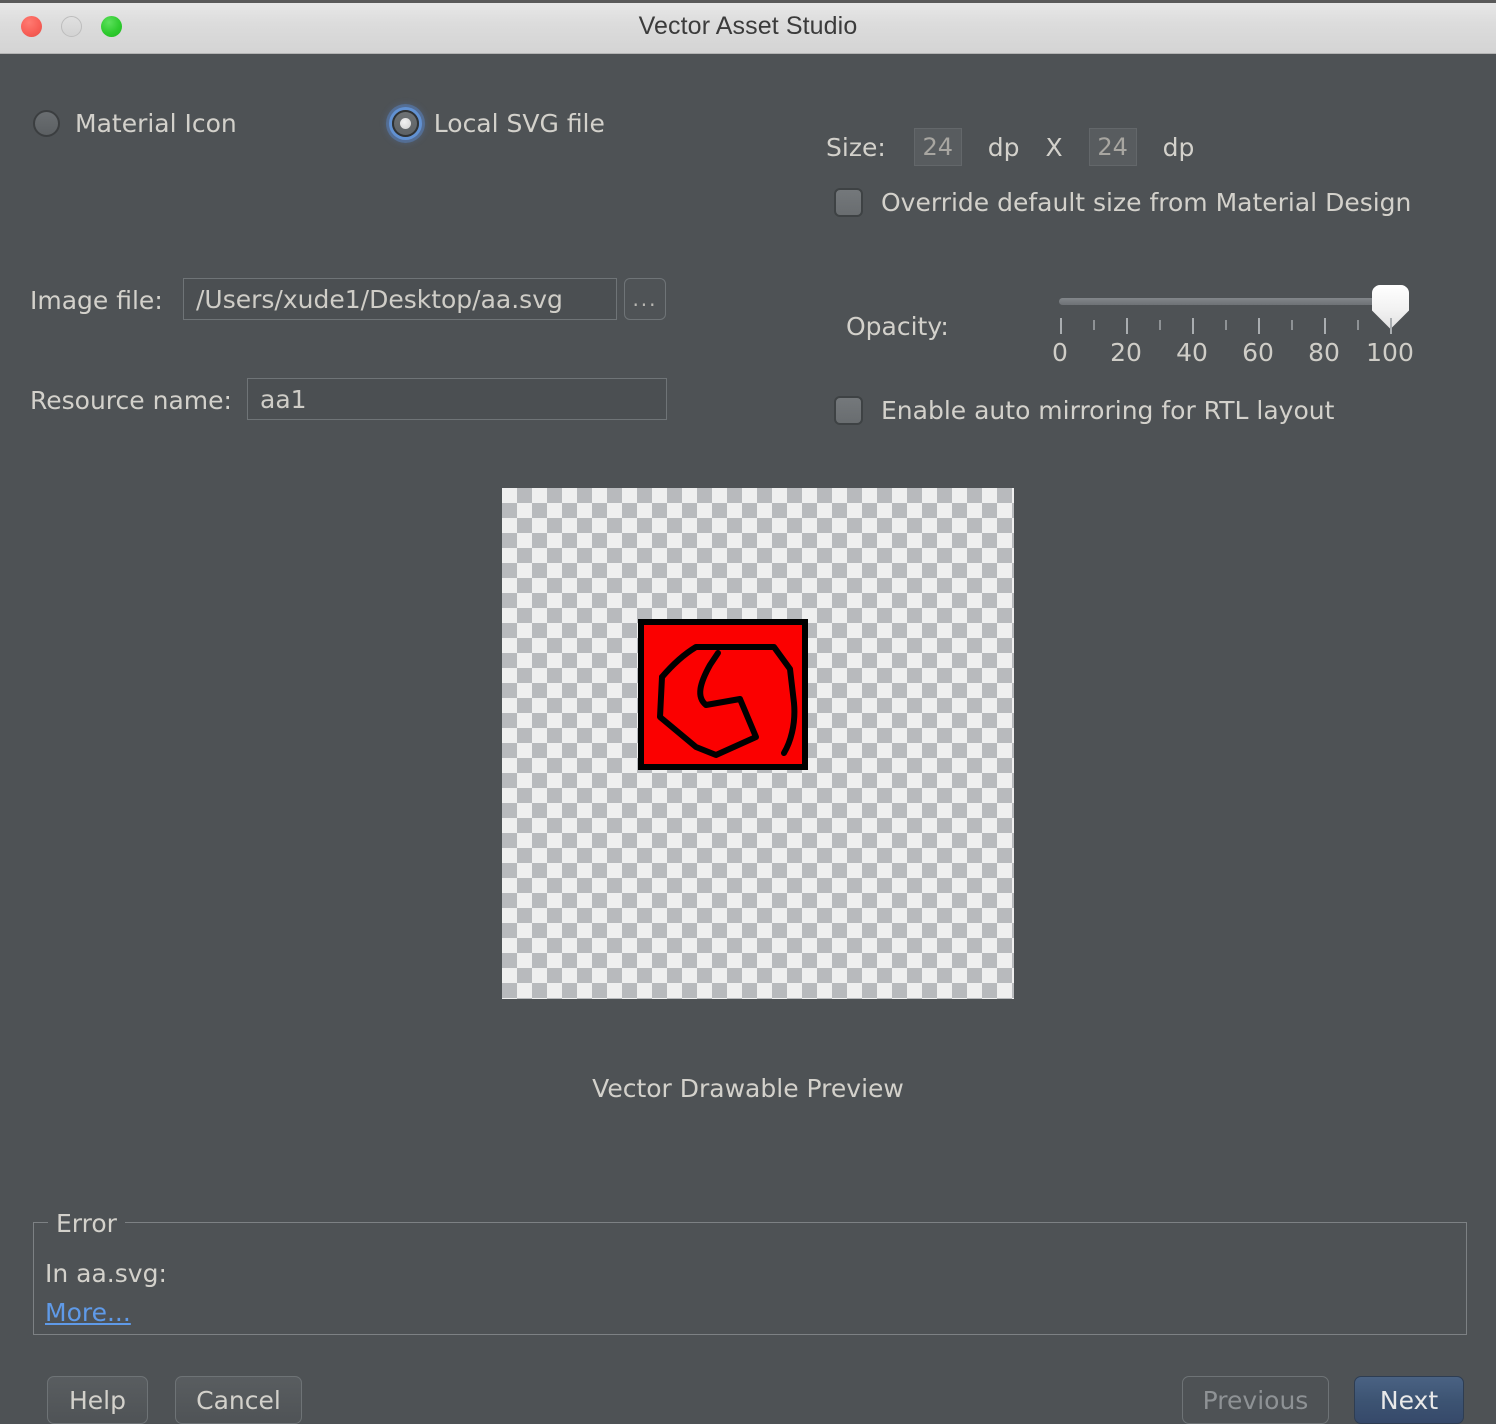 The width and height of the screenshot is (1496, 1424). Describe the element at coordinates (1126, 352) in the screenshot. I see `tick-label-20: 20` at that location.